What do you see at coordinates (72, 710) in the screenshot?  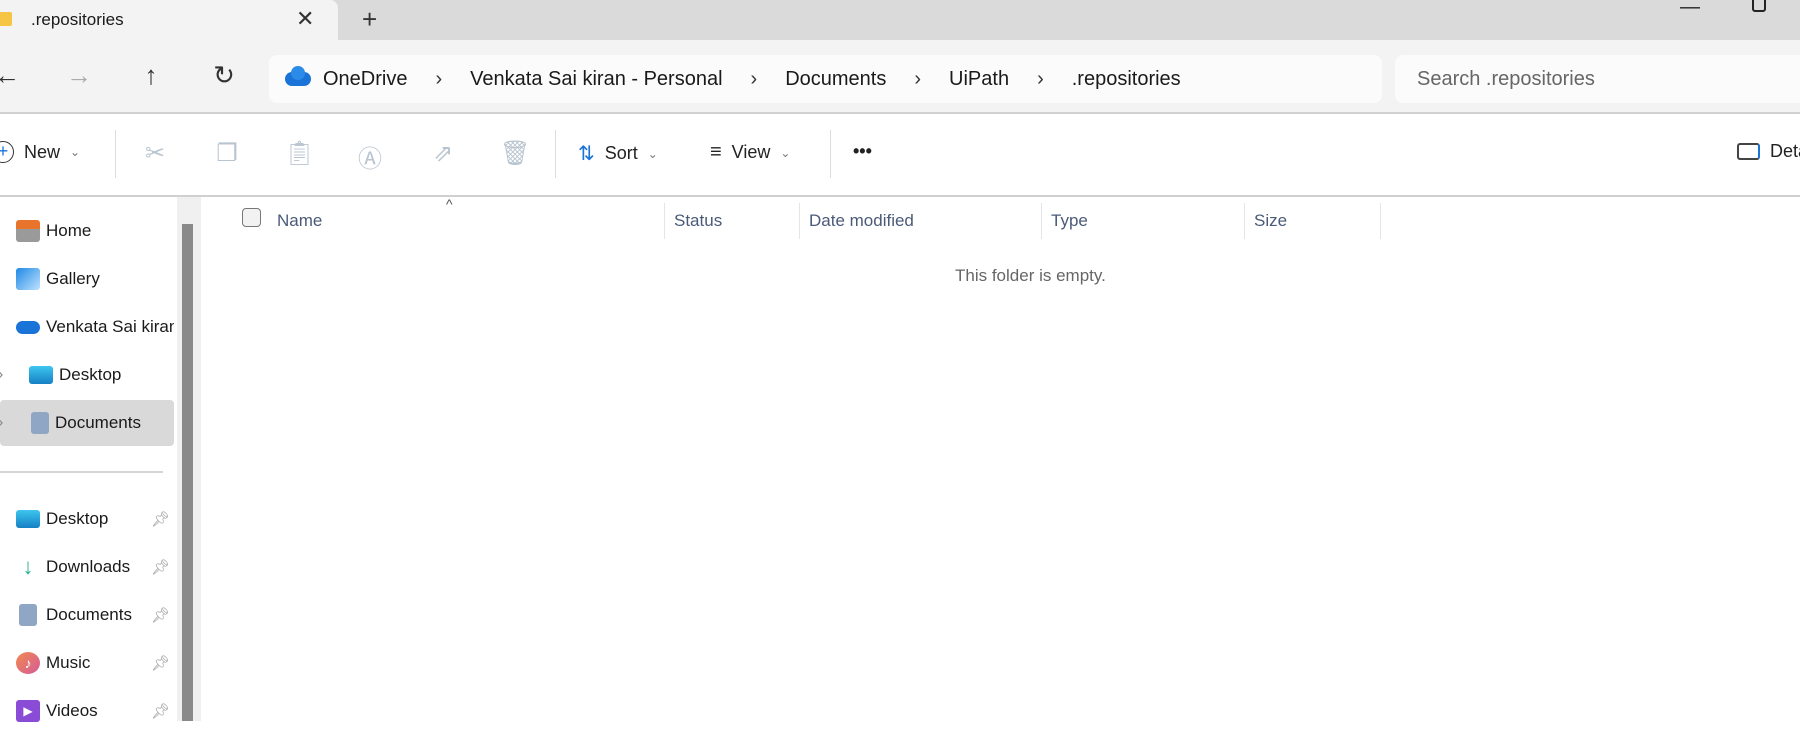 I see `sidebar-item-label: Videos` at bounding box center [72, 710].